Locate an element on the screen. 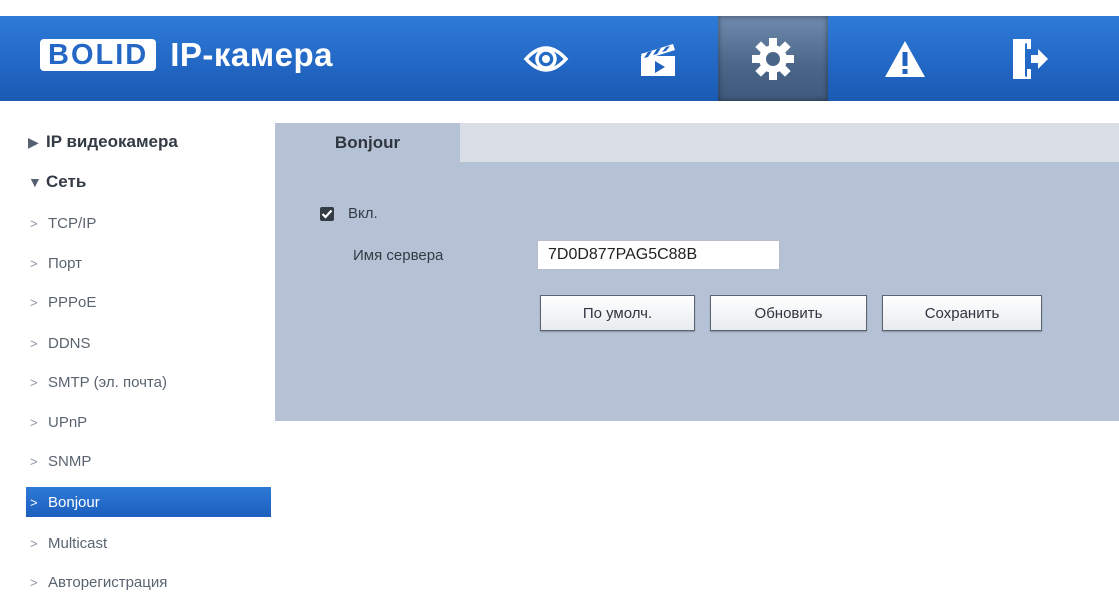  sidebar-item-port: > Порт is located at coordinates (150, 263).